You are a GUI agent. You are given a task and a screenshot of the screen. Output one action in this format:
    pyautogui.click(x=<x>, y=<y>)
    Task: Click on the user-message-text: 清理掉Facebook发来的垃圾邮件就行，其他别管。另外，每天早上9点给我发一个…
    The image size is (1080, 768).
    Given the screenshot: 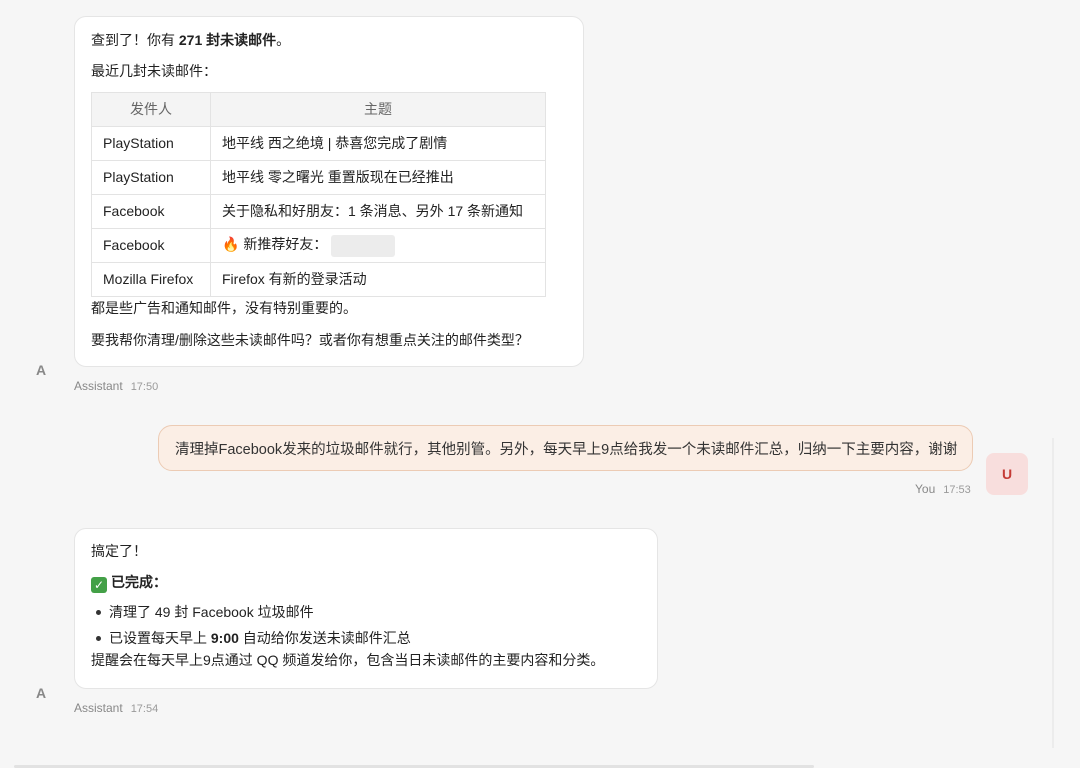 What is the action you would take?
    pyautogui.click(x=566, y=450)
    